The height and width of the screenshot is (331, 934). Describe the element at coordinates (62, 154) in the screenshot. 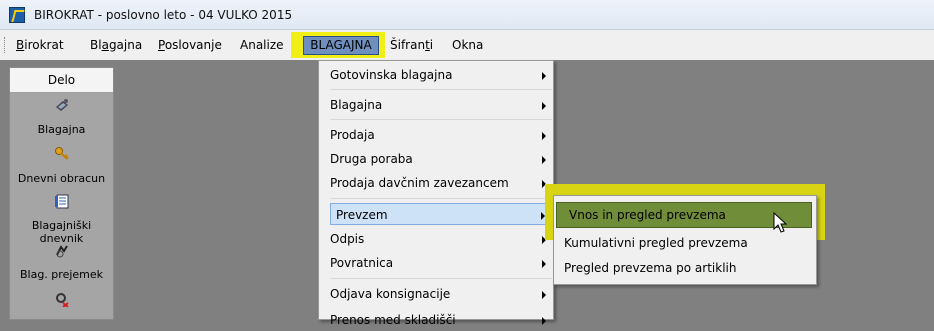

I see `key-icon` at that location.